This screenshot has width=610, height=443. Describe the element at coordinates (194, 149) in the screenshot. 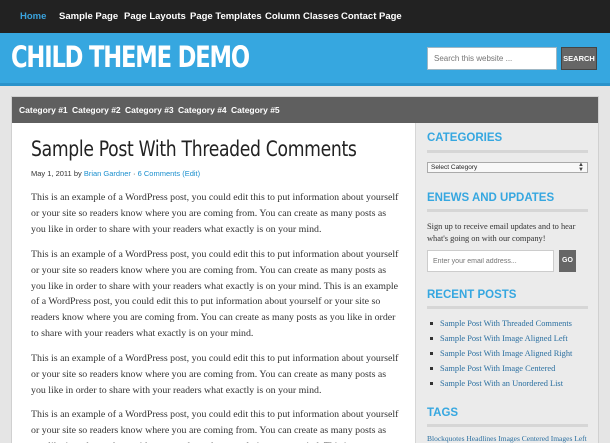

I see `post-title: Sample Post With Threaded Comments` at that location.